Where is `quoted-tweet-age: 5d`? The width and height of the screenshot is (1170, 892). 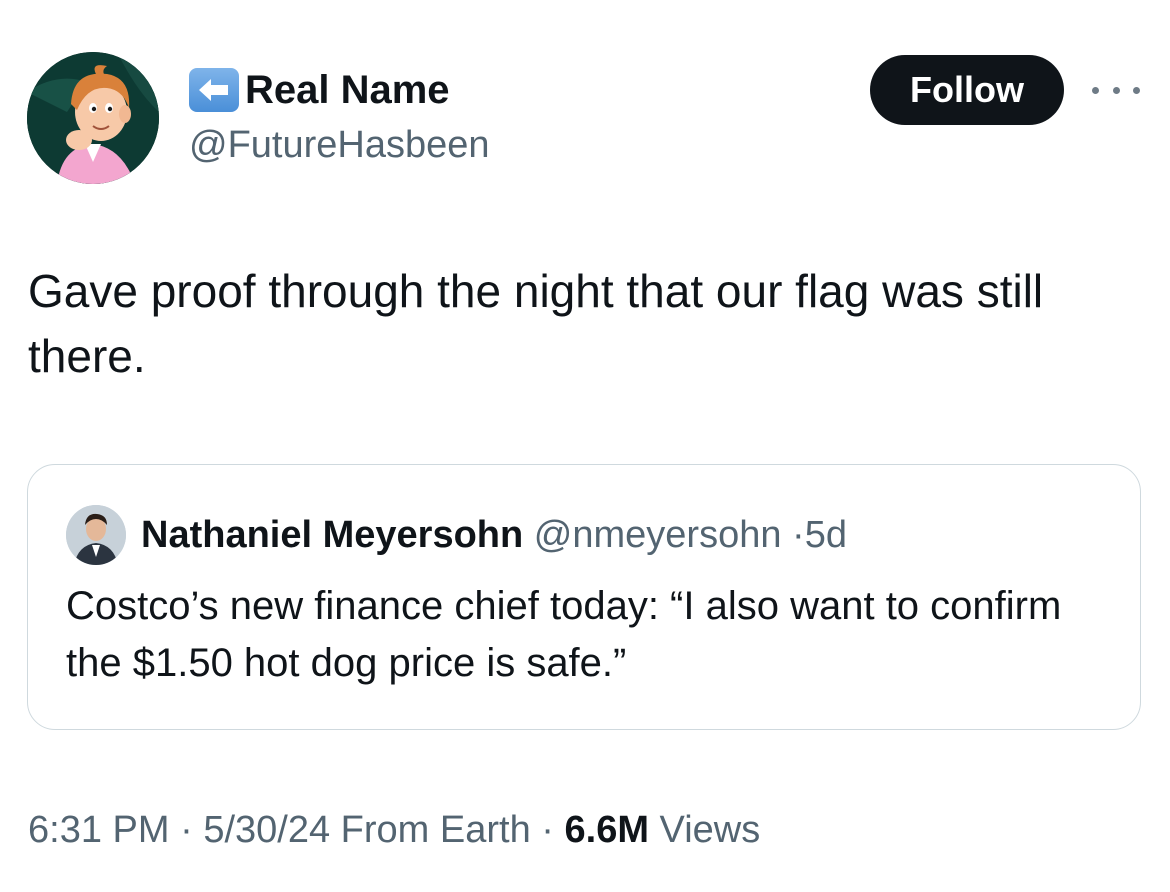
quoted-tweet-age: 5d is located at coordinates (826, 535).